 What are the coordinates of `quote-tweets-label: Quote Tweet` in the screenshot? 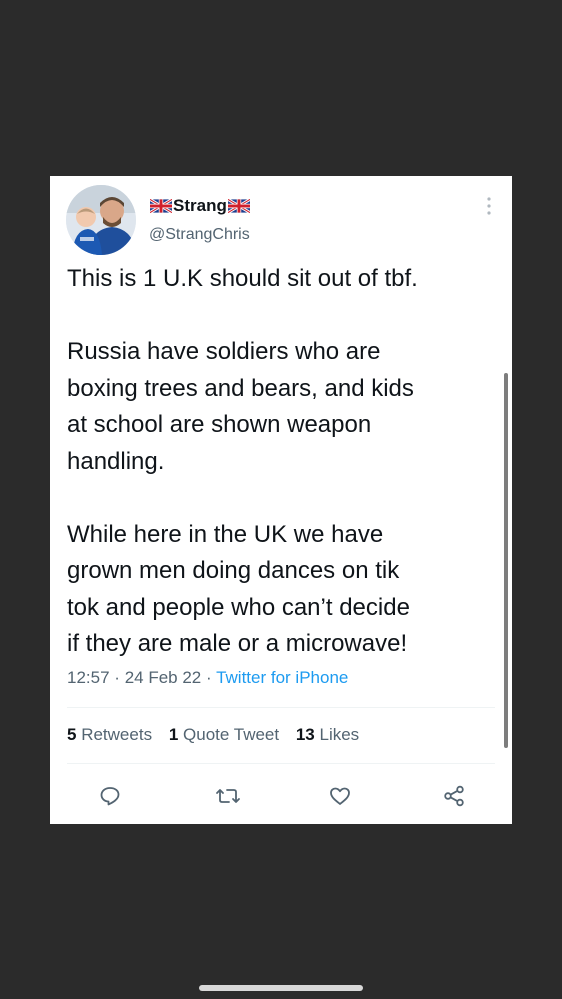 It's located at (231, 734).